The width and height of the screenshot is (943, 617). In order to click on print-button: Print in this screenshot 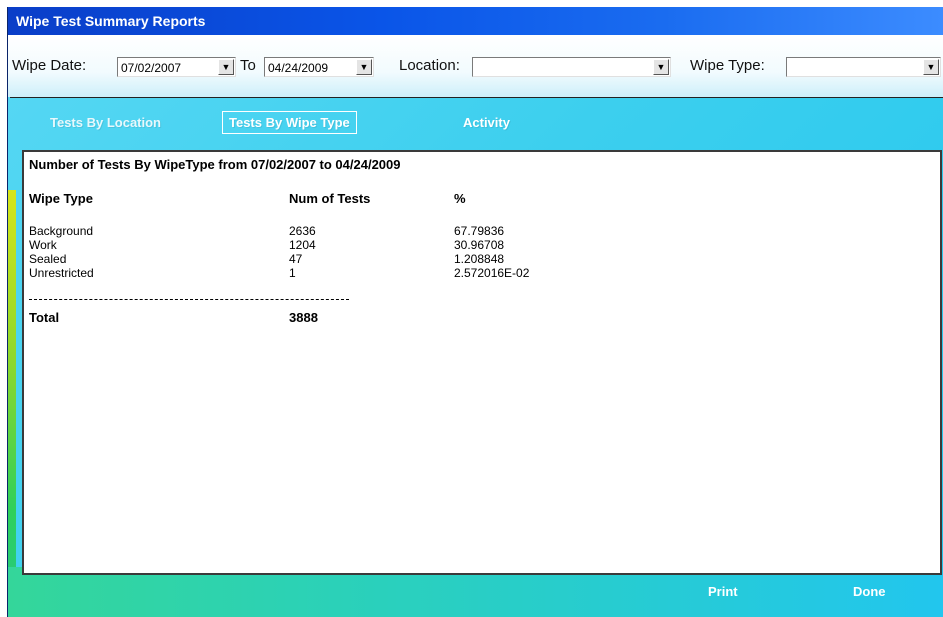, I will do `click(723, 591)`.